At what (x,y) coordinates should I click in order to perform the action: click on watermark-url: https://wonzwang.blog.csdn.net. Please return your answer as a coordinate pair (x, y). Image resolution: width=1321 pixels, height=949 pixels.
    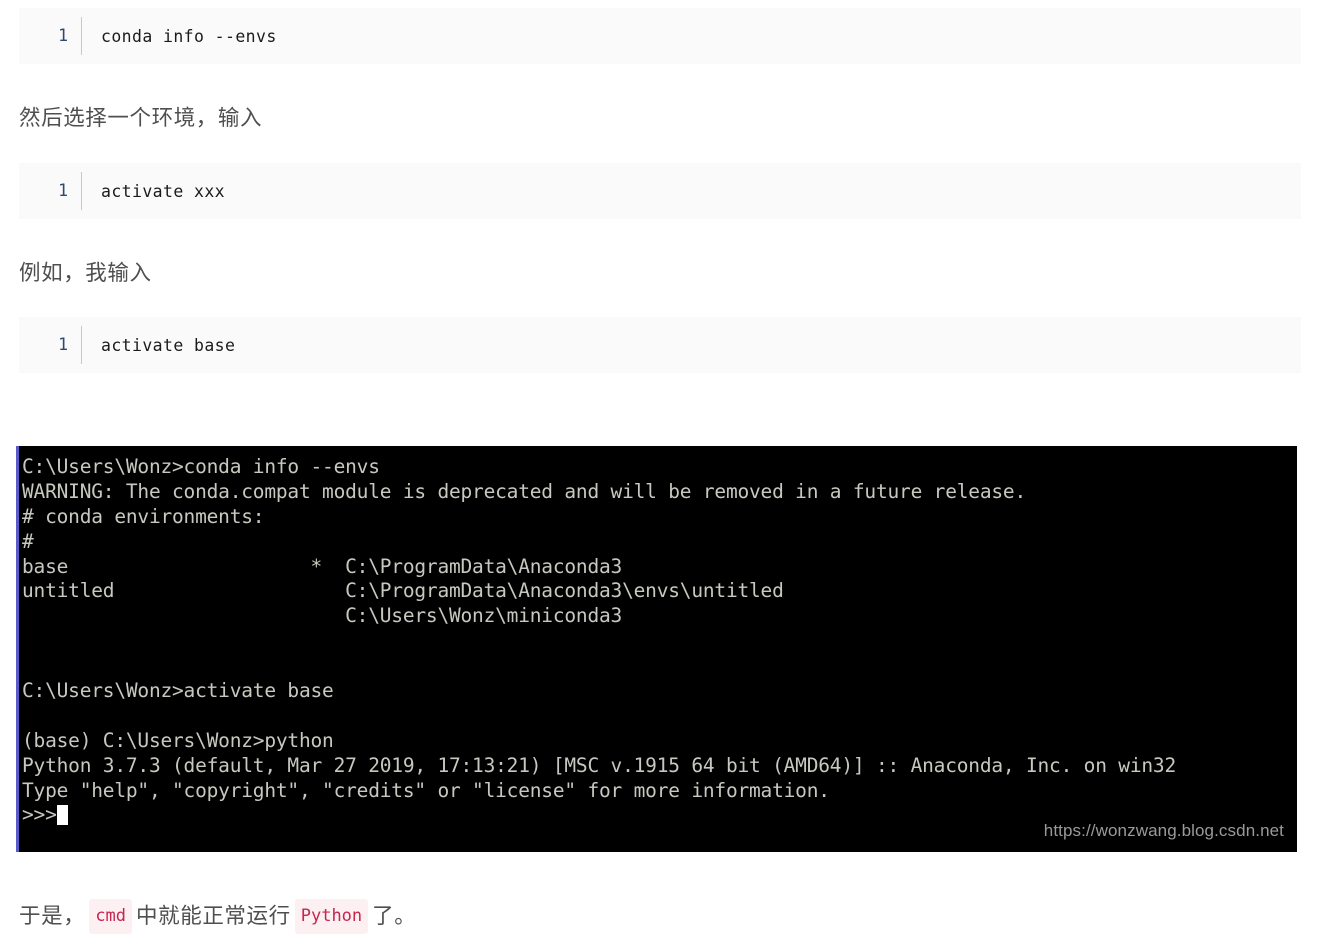
    Looking at the image, I should click on (1163, 830).